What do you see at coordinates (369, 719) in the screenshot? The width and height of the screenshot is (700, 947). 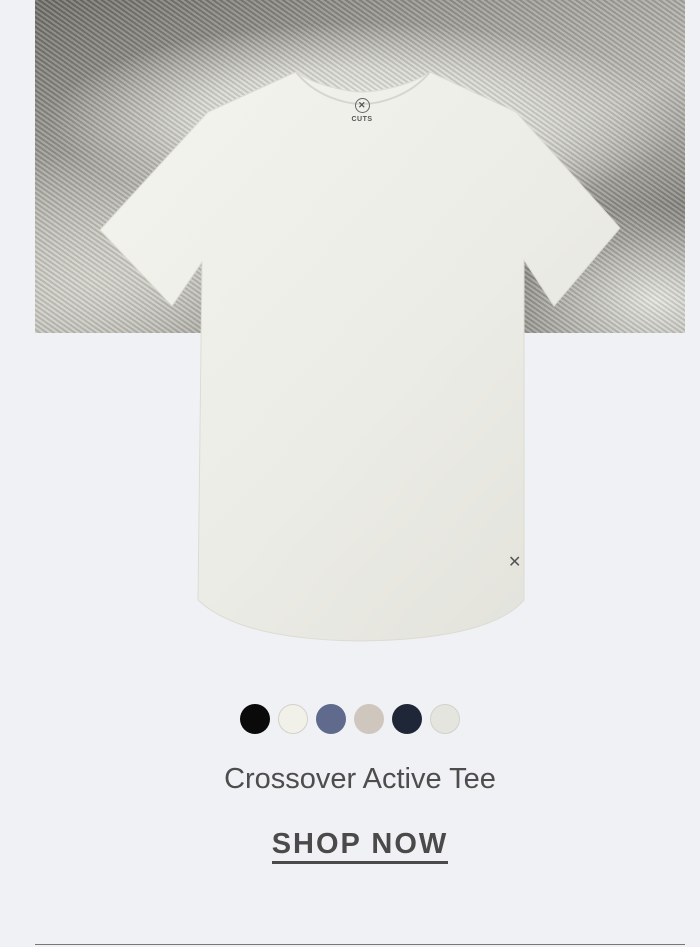 I see `swatch-taupe` at bounding box center [369, 719].